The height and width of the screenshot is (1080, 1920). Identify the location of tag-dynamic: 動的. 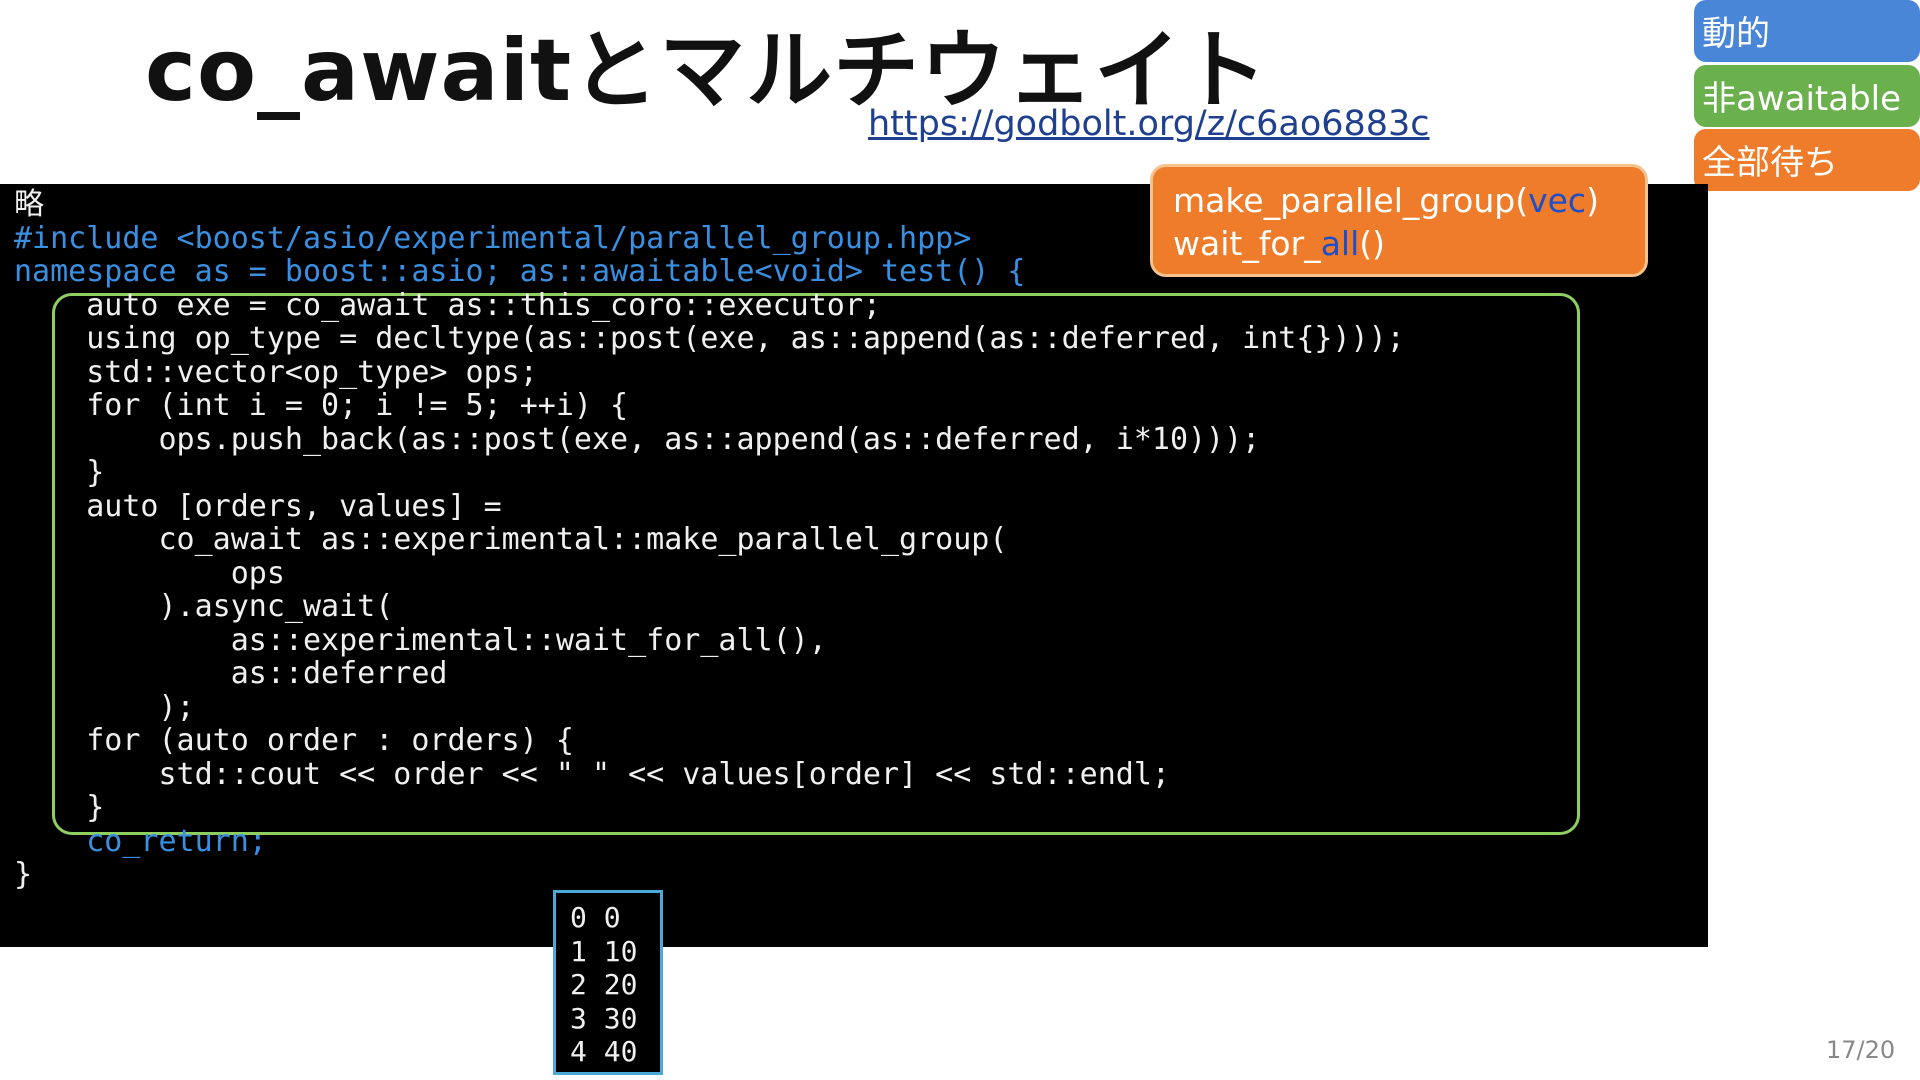
(1807, 31).